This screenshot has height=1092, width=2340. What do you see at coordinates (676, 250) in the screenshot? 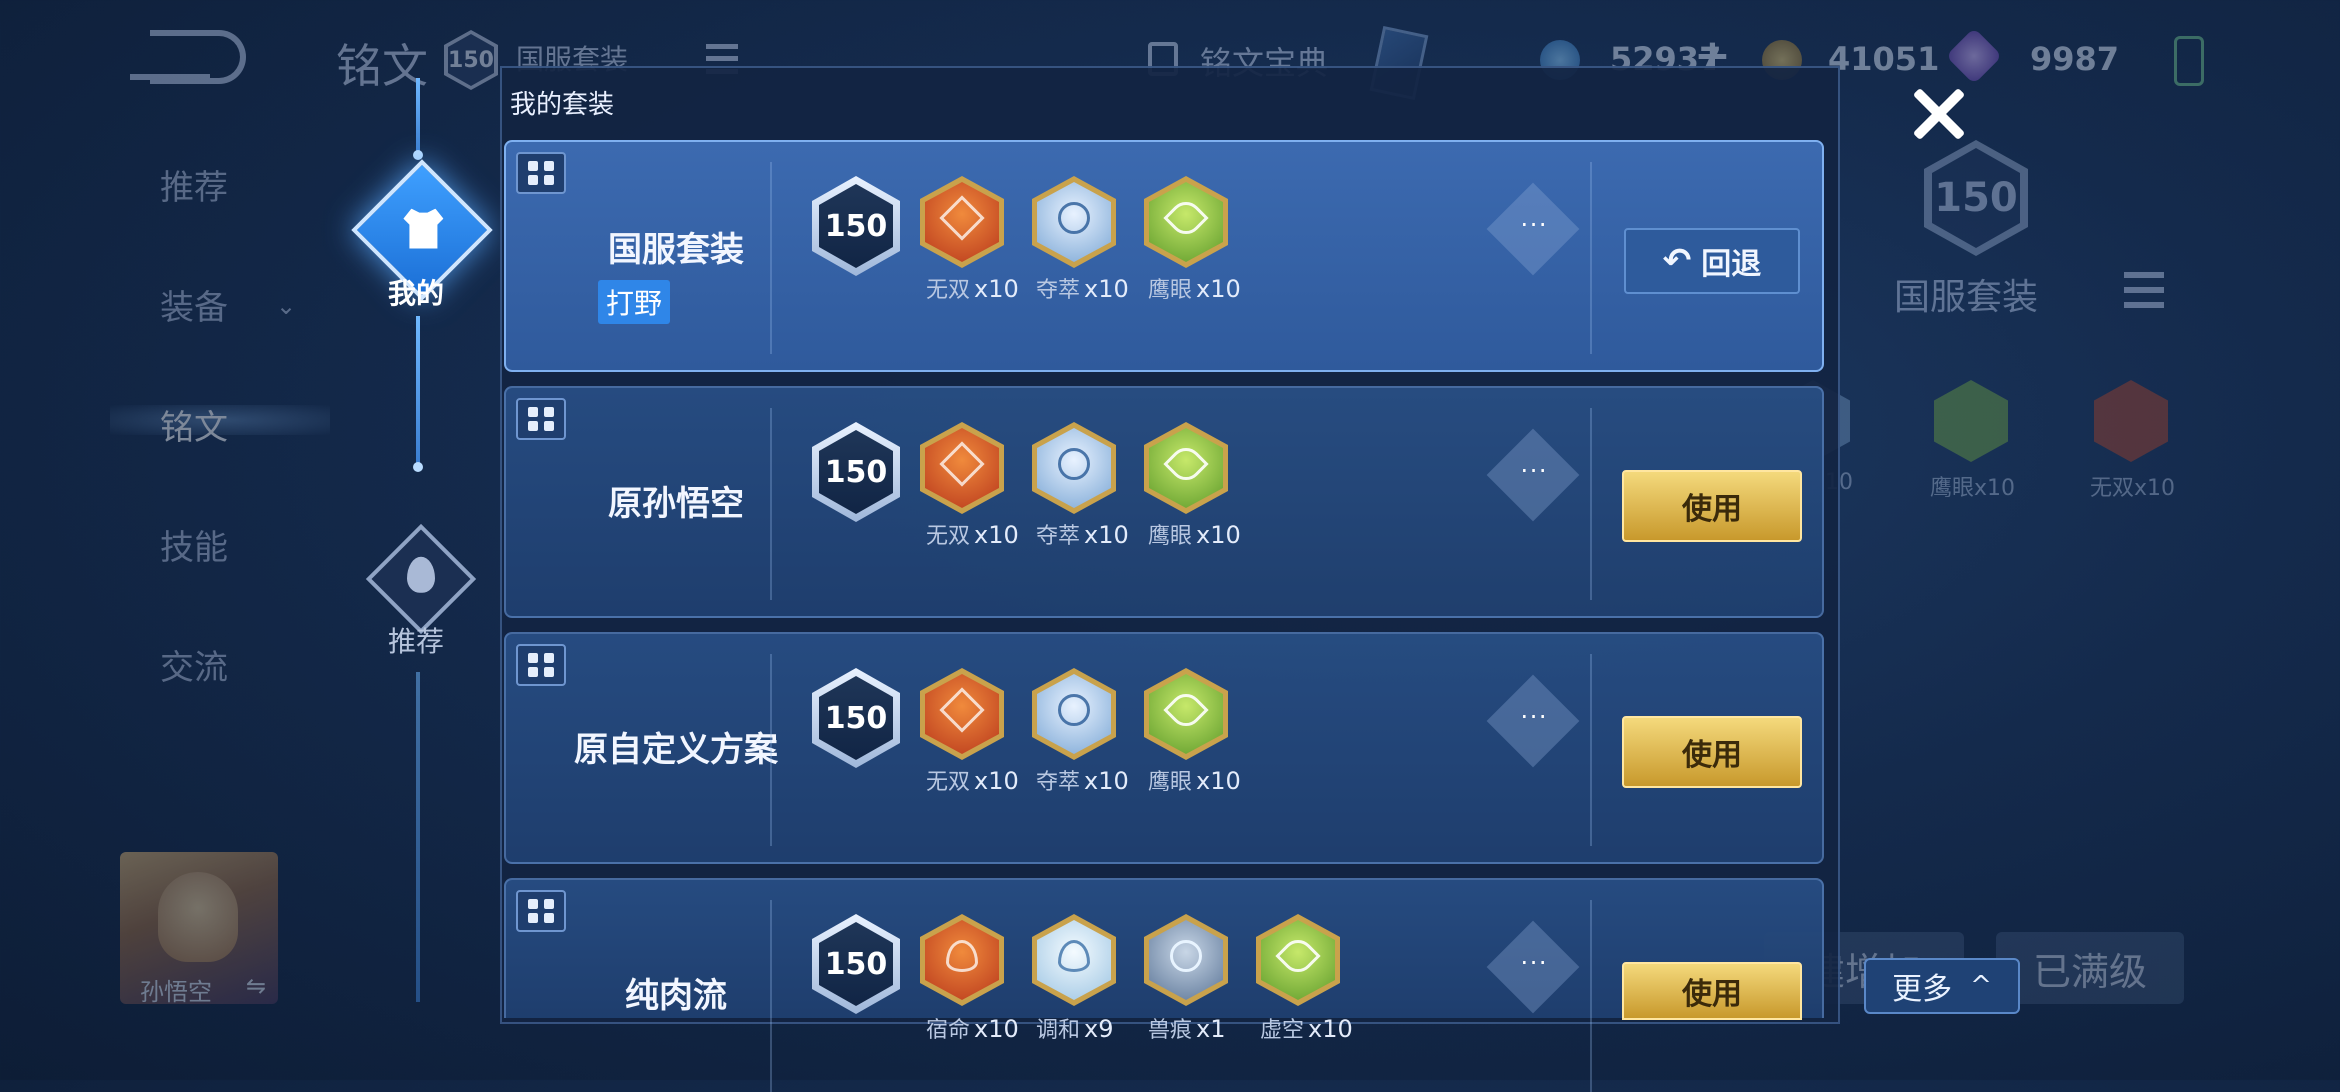
I see `set-name: 国服套装` at bounding box center [676, 250].